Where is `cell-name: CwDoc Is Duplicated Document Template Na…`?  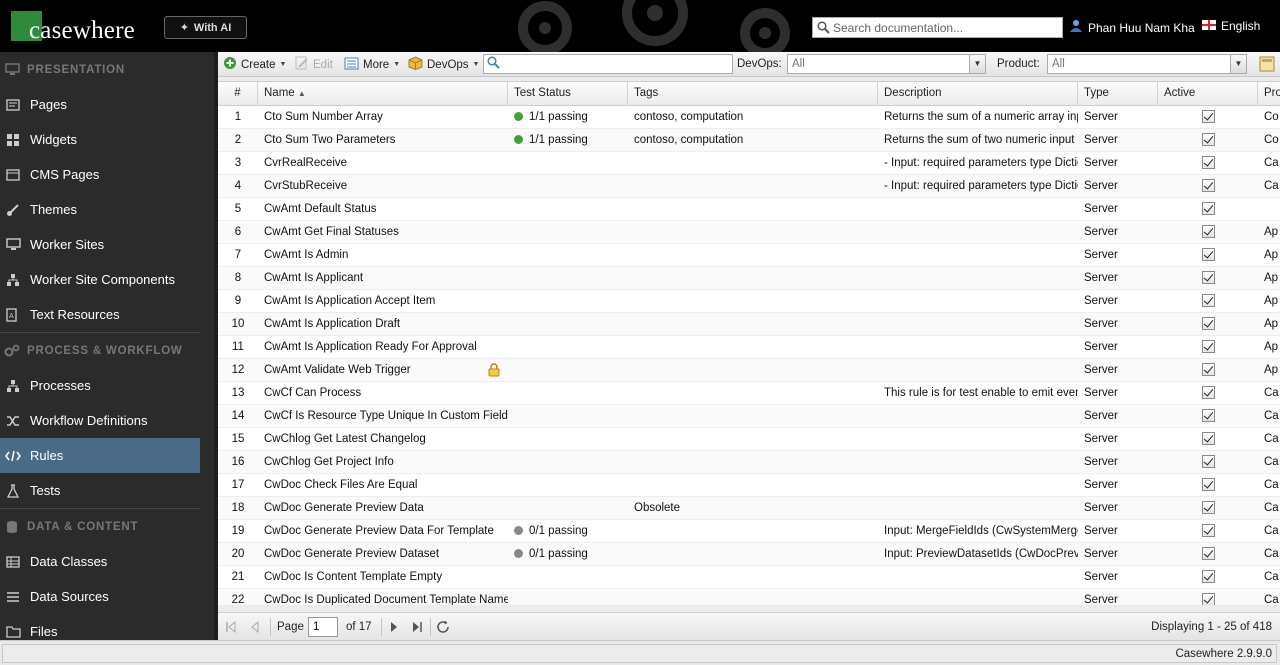
cell-name: CwDoc Is Duplicated Document Template Na… is located at coordinates (383, 597).